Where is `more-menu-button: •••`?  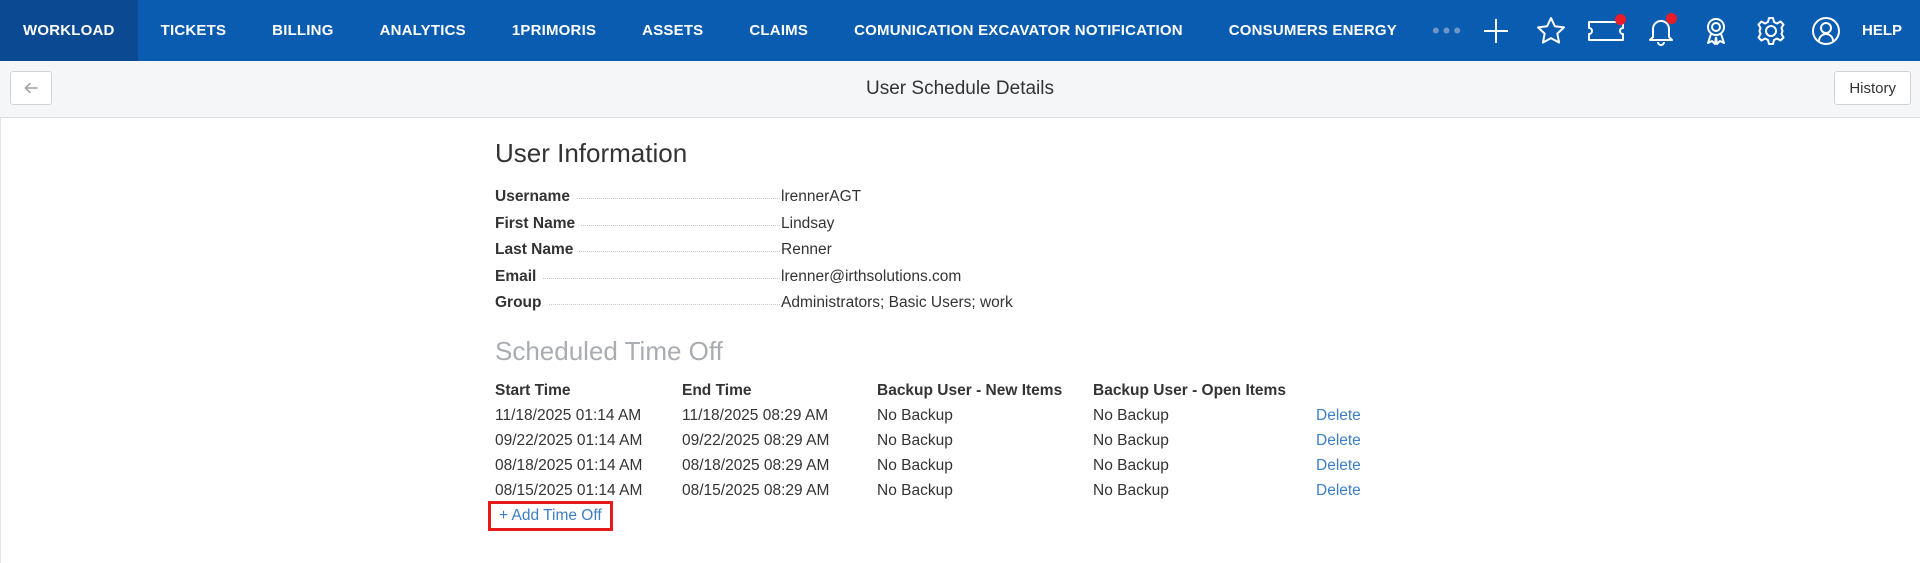 more-menu-button: ••• is located at coordinates (1448, 30).